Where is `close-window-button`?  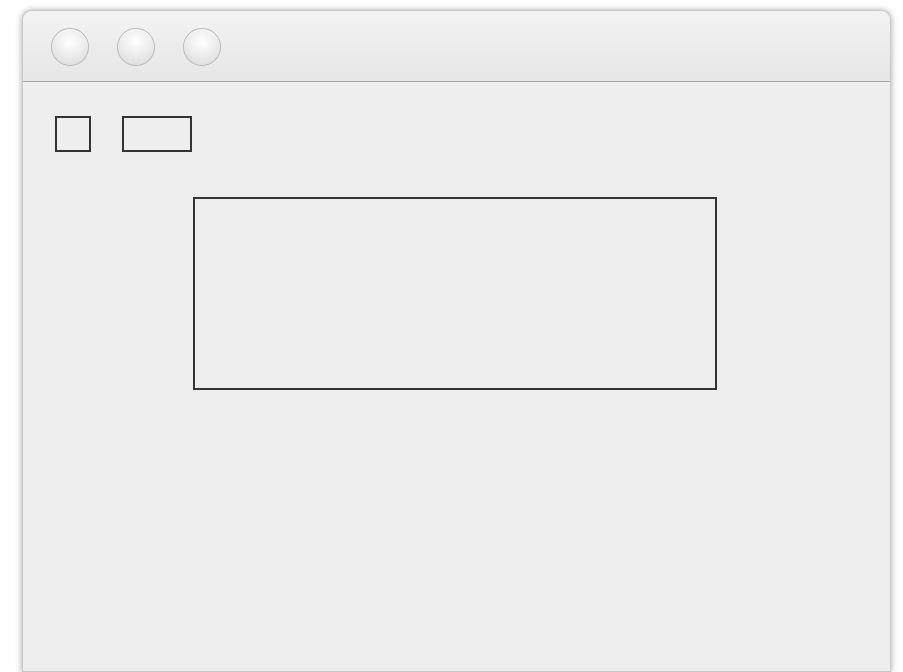
close-window-button is located at coordinates (70, 47).